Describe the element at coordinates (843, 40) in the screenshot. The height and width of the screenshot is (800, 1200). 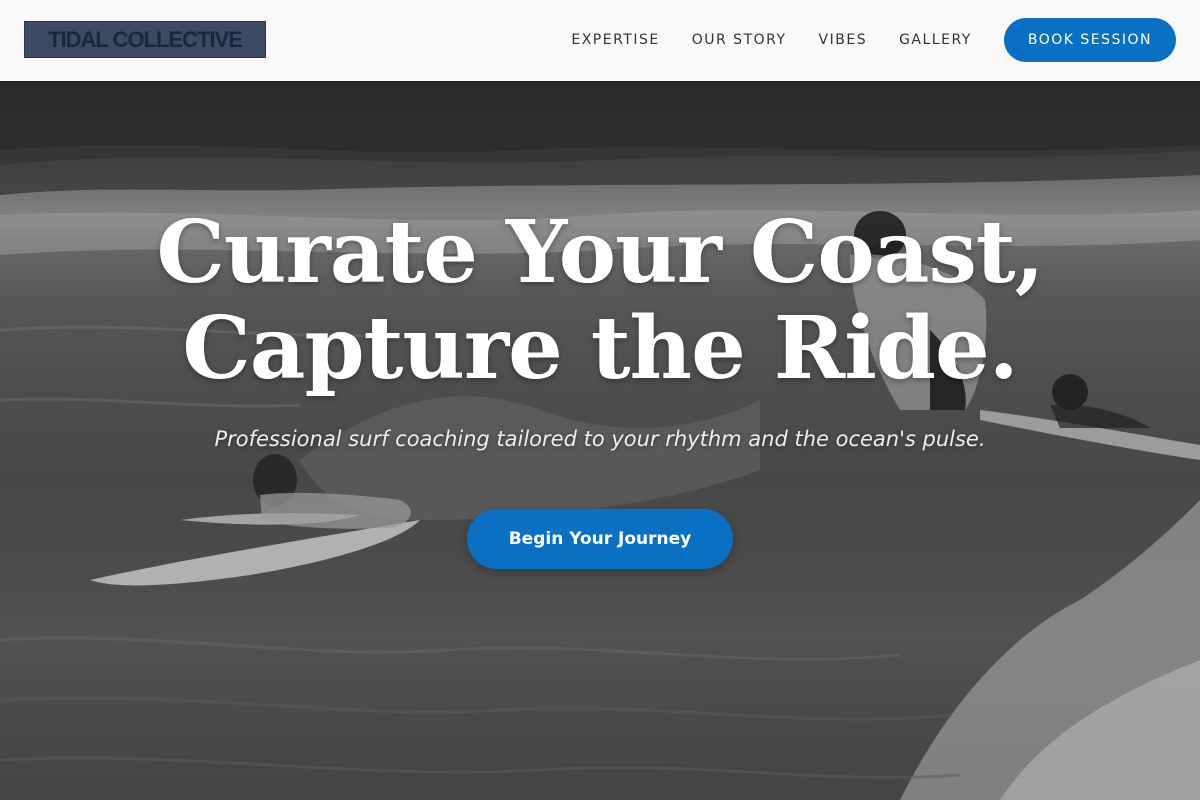
I see `nav-link-vibes: VIBES` at that location.